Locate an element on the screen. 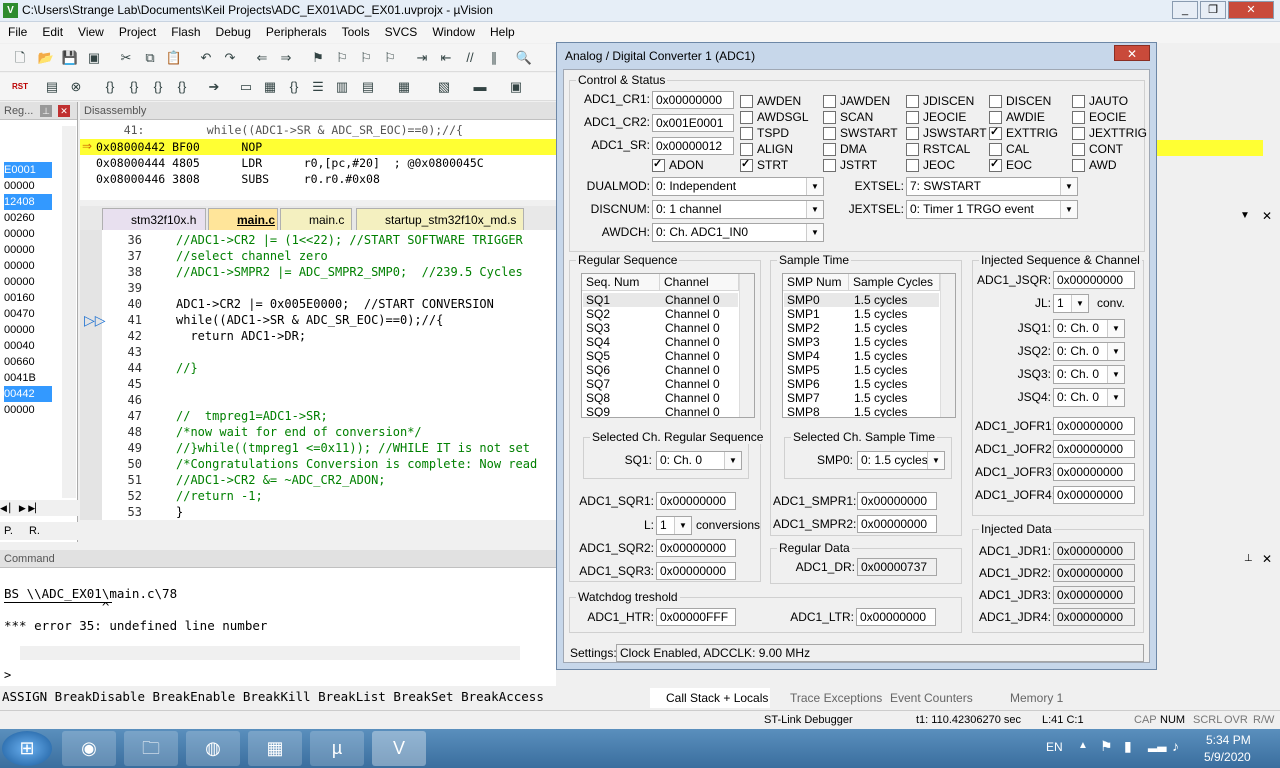 This screenshot has height=768, width=1280. checkbox-jauto: JAUTO is located at coordinates (1100, 101).